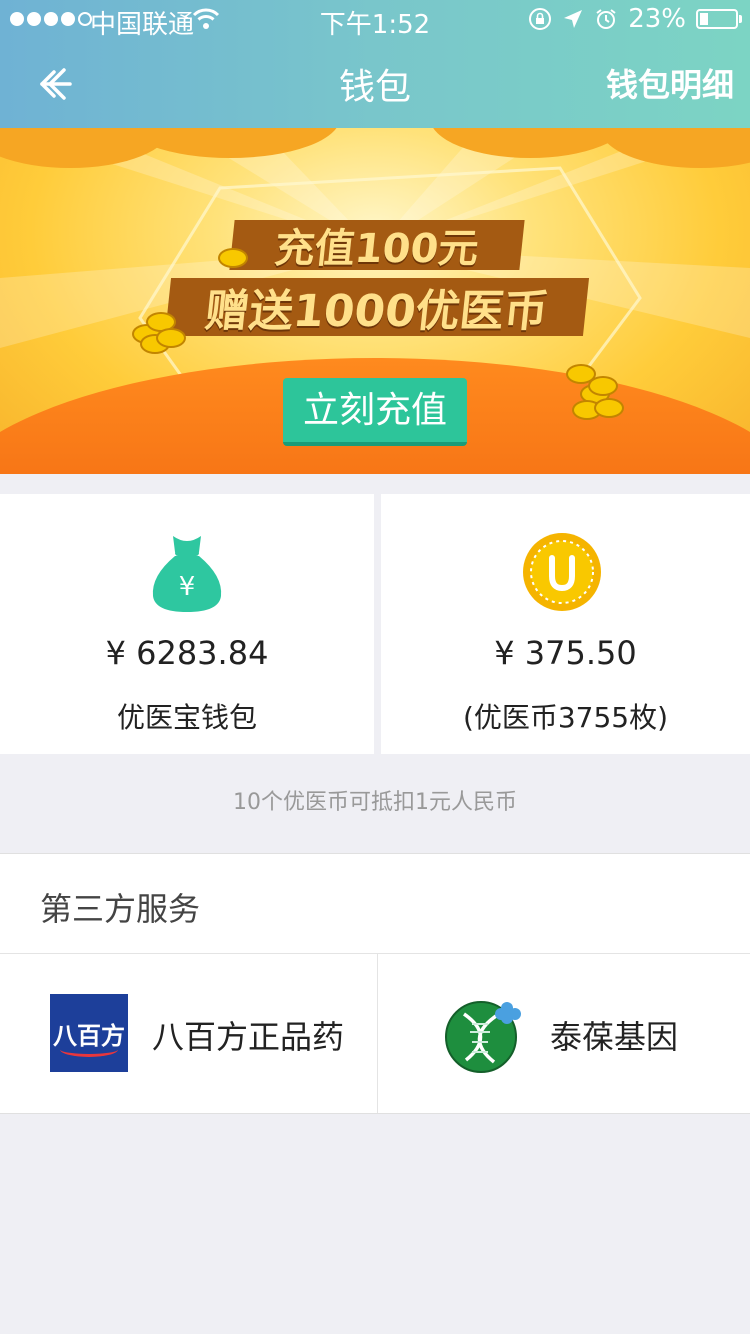 Image resolution: width=750 pixels, height=1334 pixels. Describe the element at coordinates (719, 19) in the screenshot. I see `battery-icon` at that location.